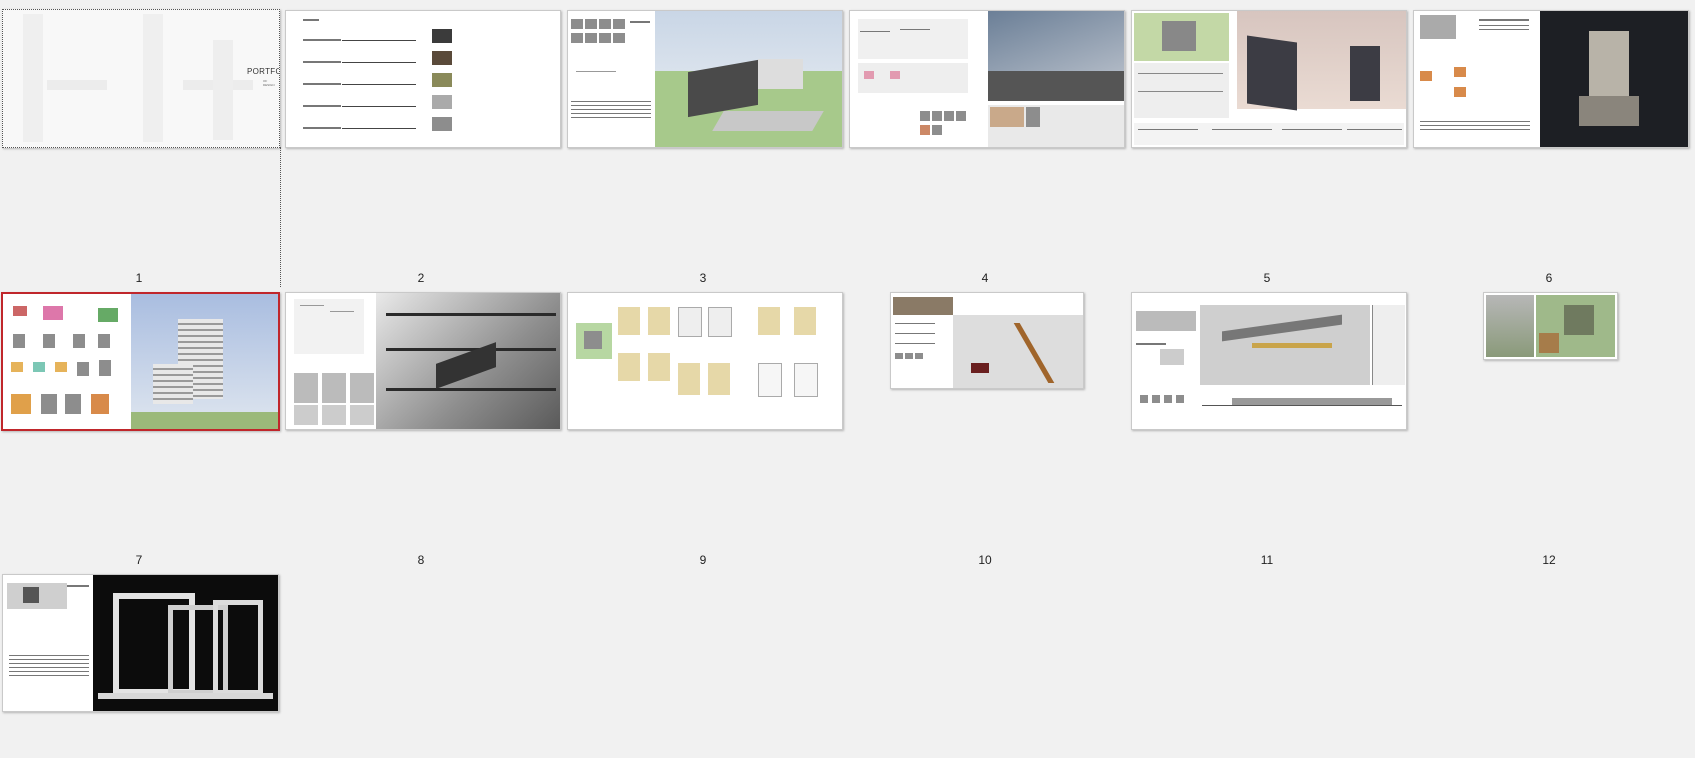  I want to click on slide-number: 4, so click(985, 278).